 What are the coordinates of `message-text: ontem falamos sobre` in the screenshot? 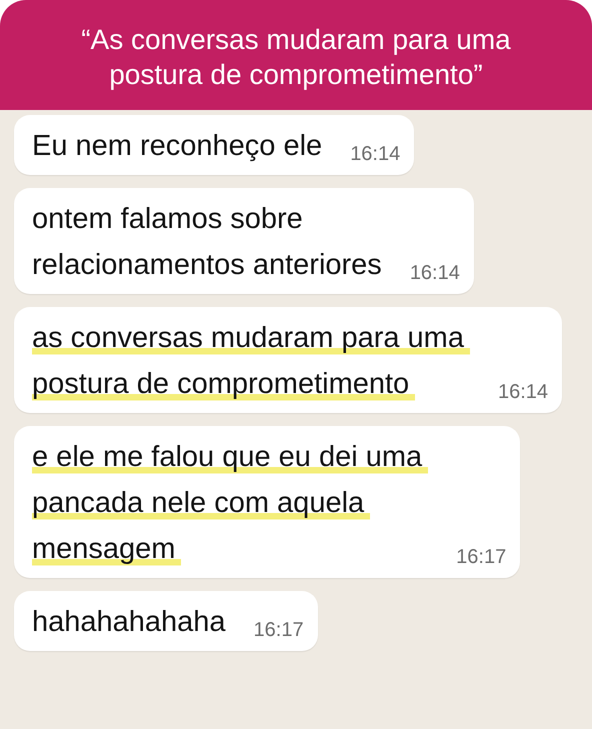 It's located at (167, 219).